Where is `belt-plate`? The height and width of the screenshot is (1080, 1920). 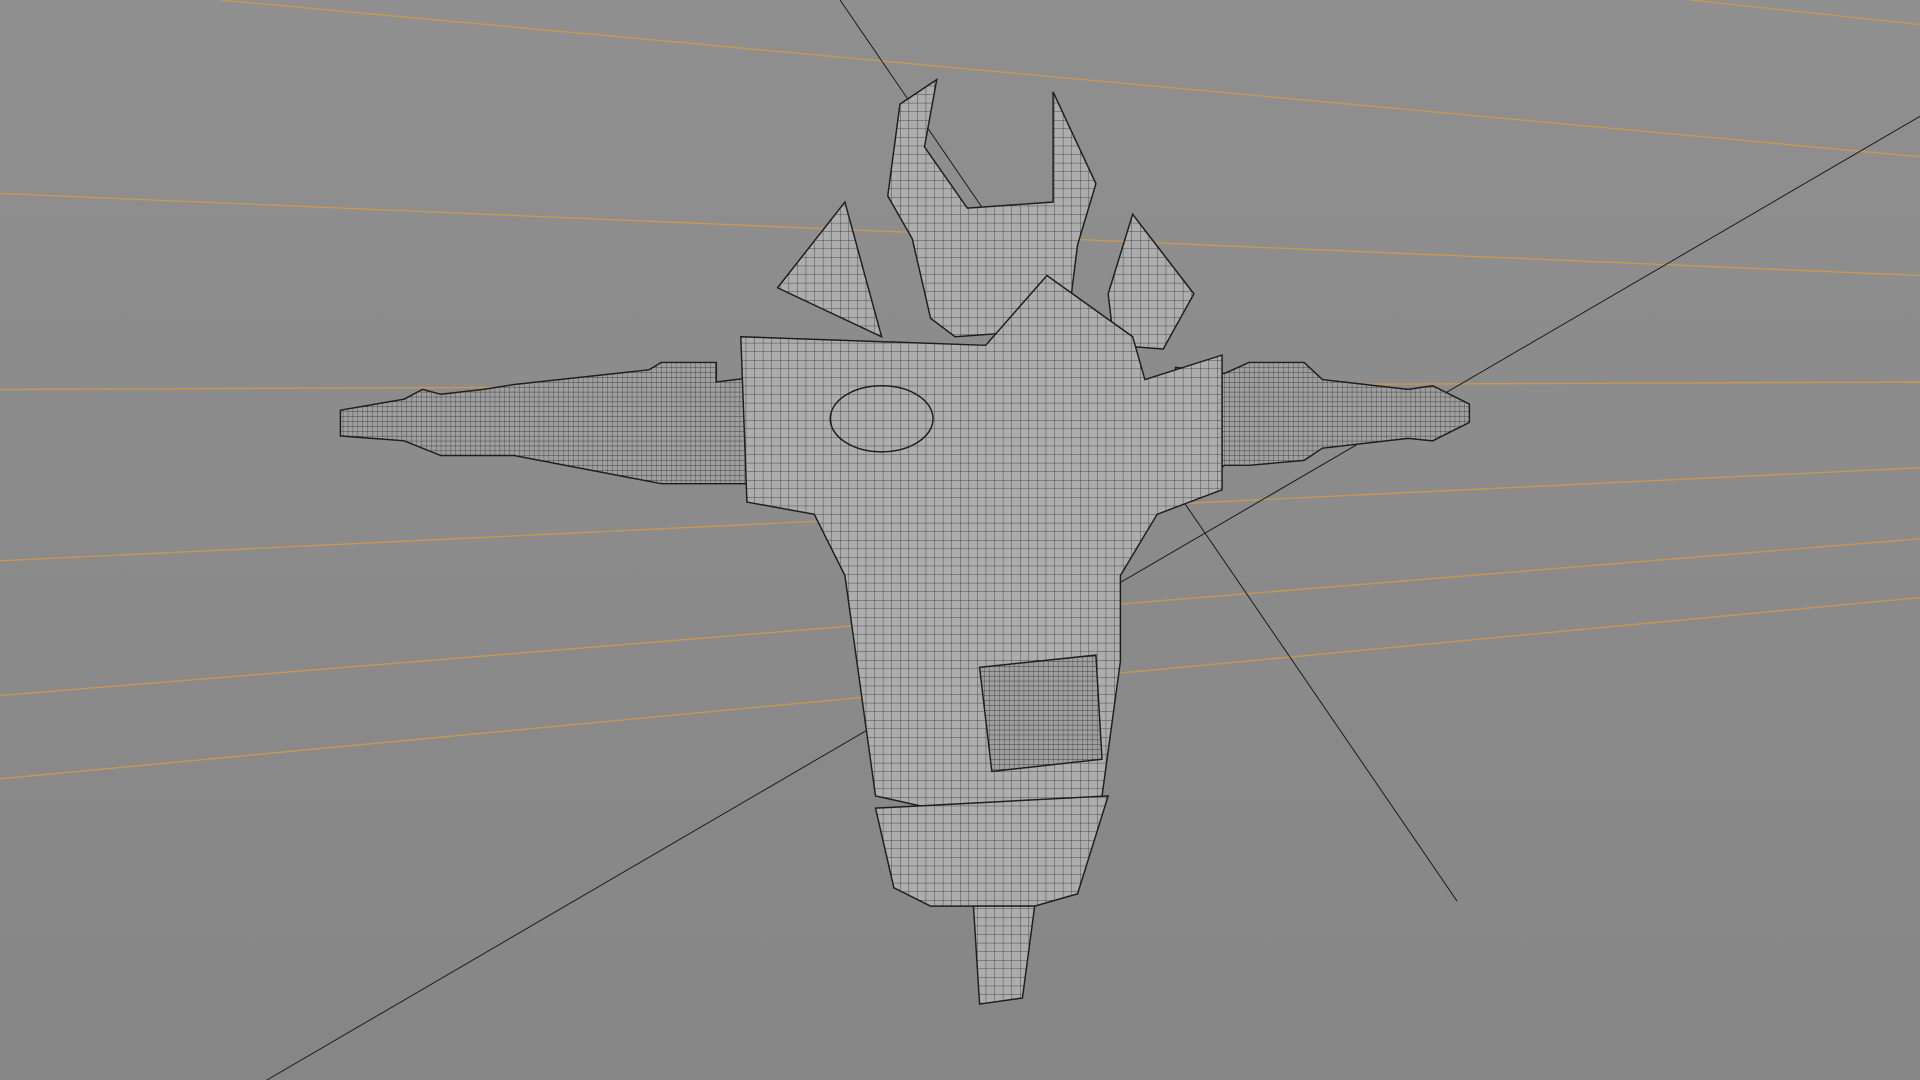 belt-plate is located at coordinates (1040, 713).